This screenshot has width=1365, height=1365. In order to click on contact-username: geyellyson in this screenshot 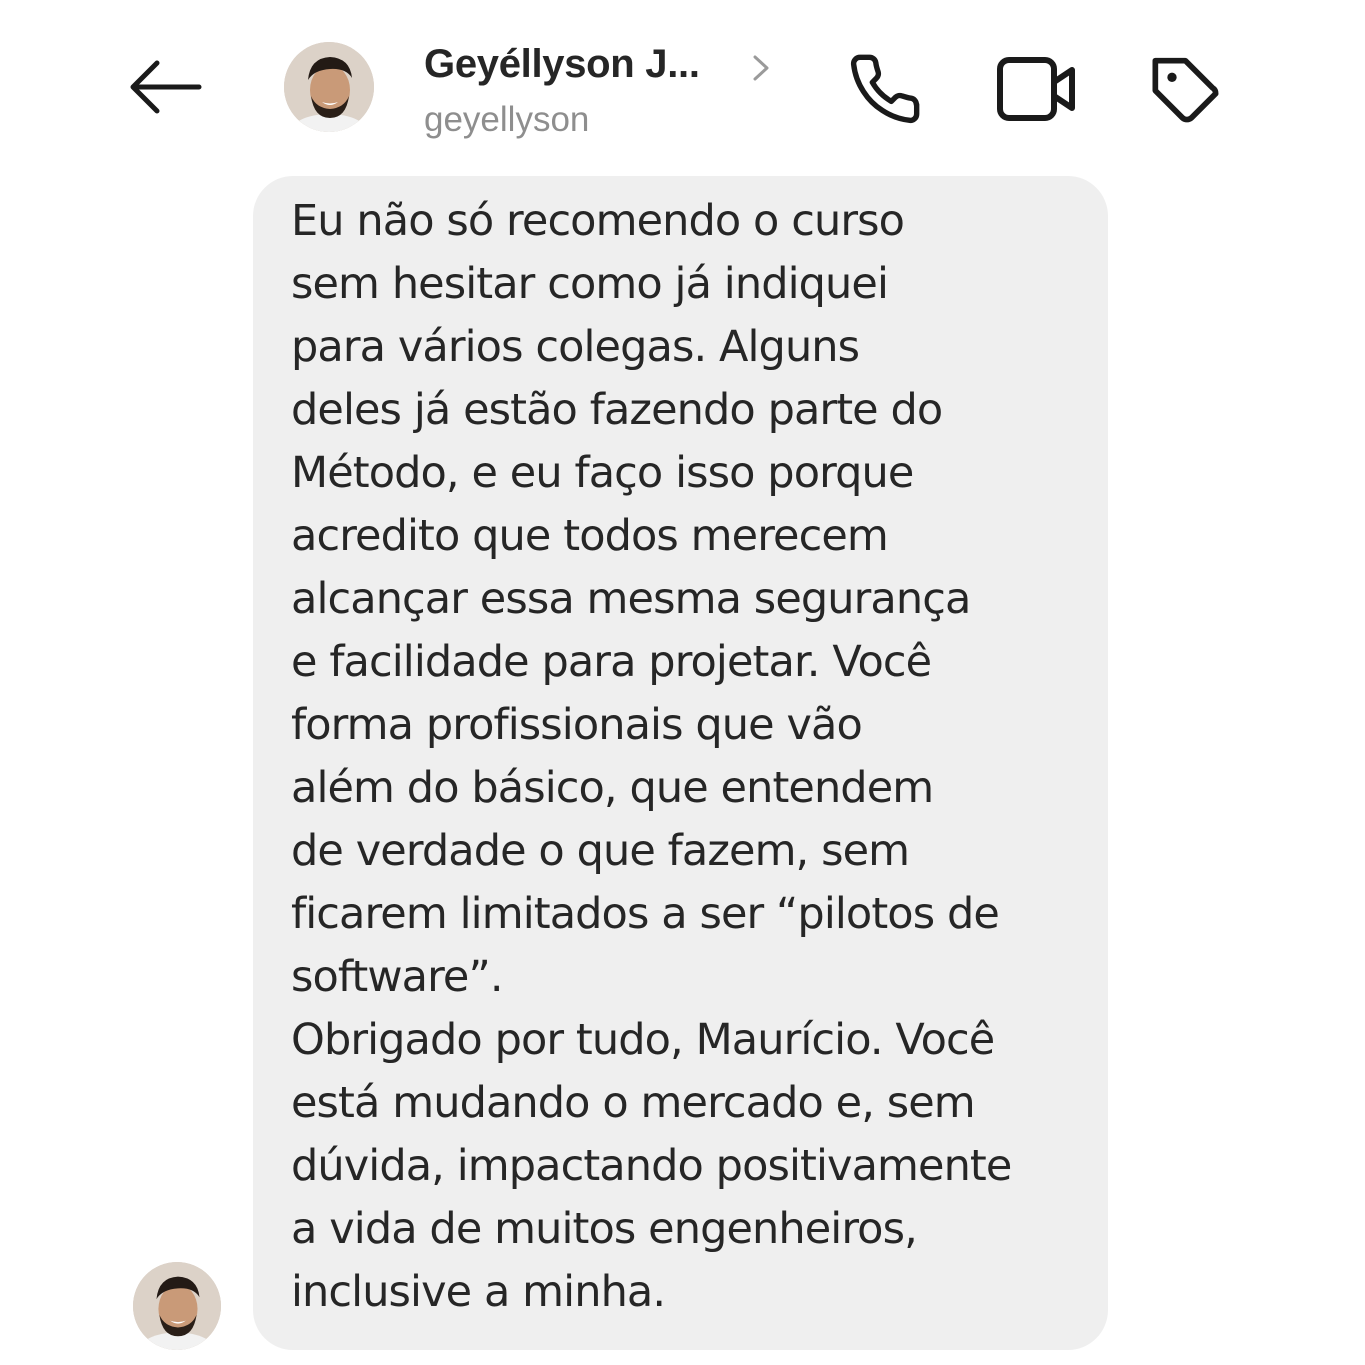, I will do `click(507, 119)`.